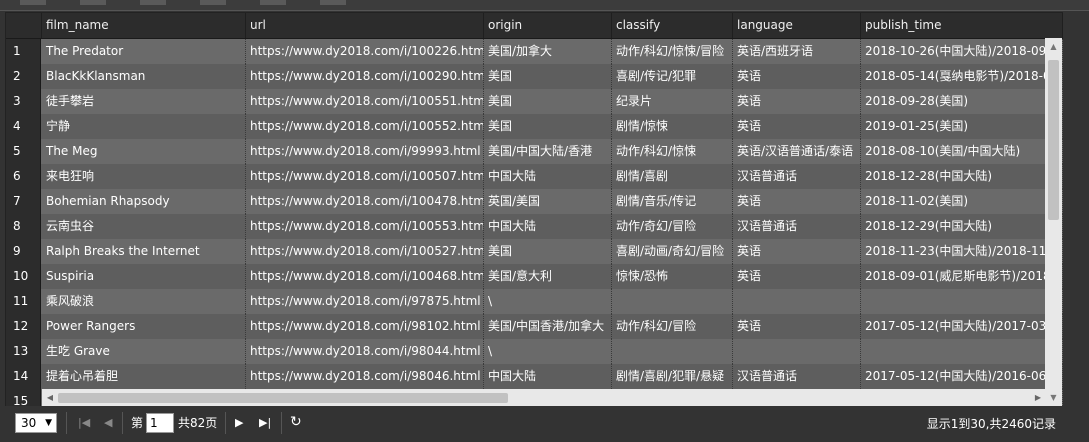 The width and height of the screenshot is (1089, 442). I want to click on cell-publish-time: 2018-11-23(中国大陆)/2018-11-, so click(962, 251).